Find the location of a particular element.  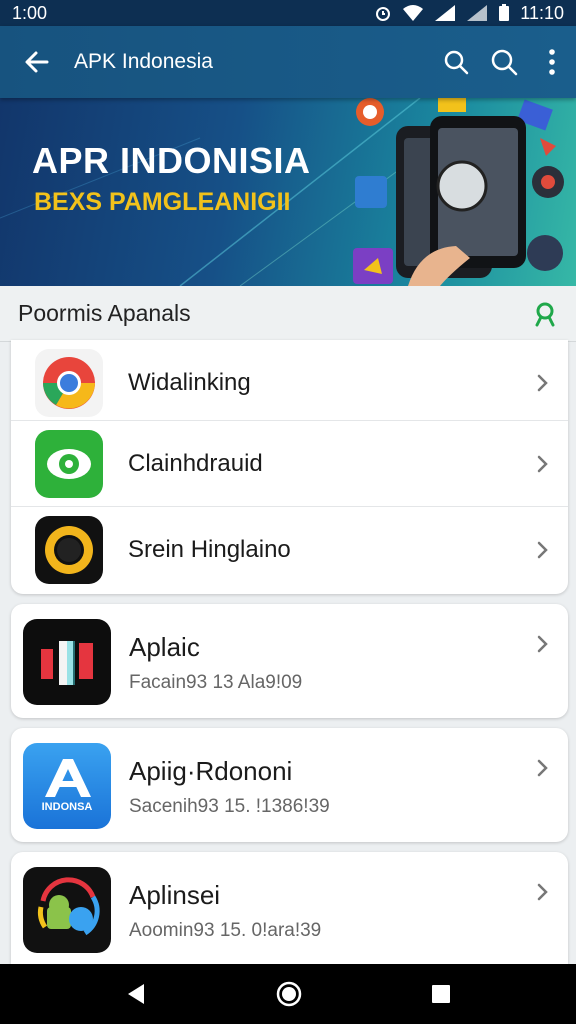

search-button is located at coordinates (456, 62).